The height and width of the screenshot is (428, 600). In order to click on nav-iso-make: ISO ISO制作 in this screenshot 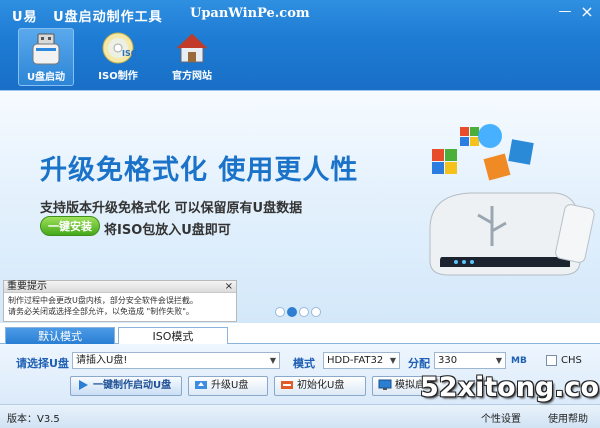, I will do `click(118, 57)`.